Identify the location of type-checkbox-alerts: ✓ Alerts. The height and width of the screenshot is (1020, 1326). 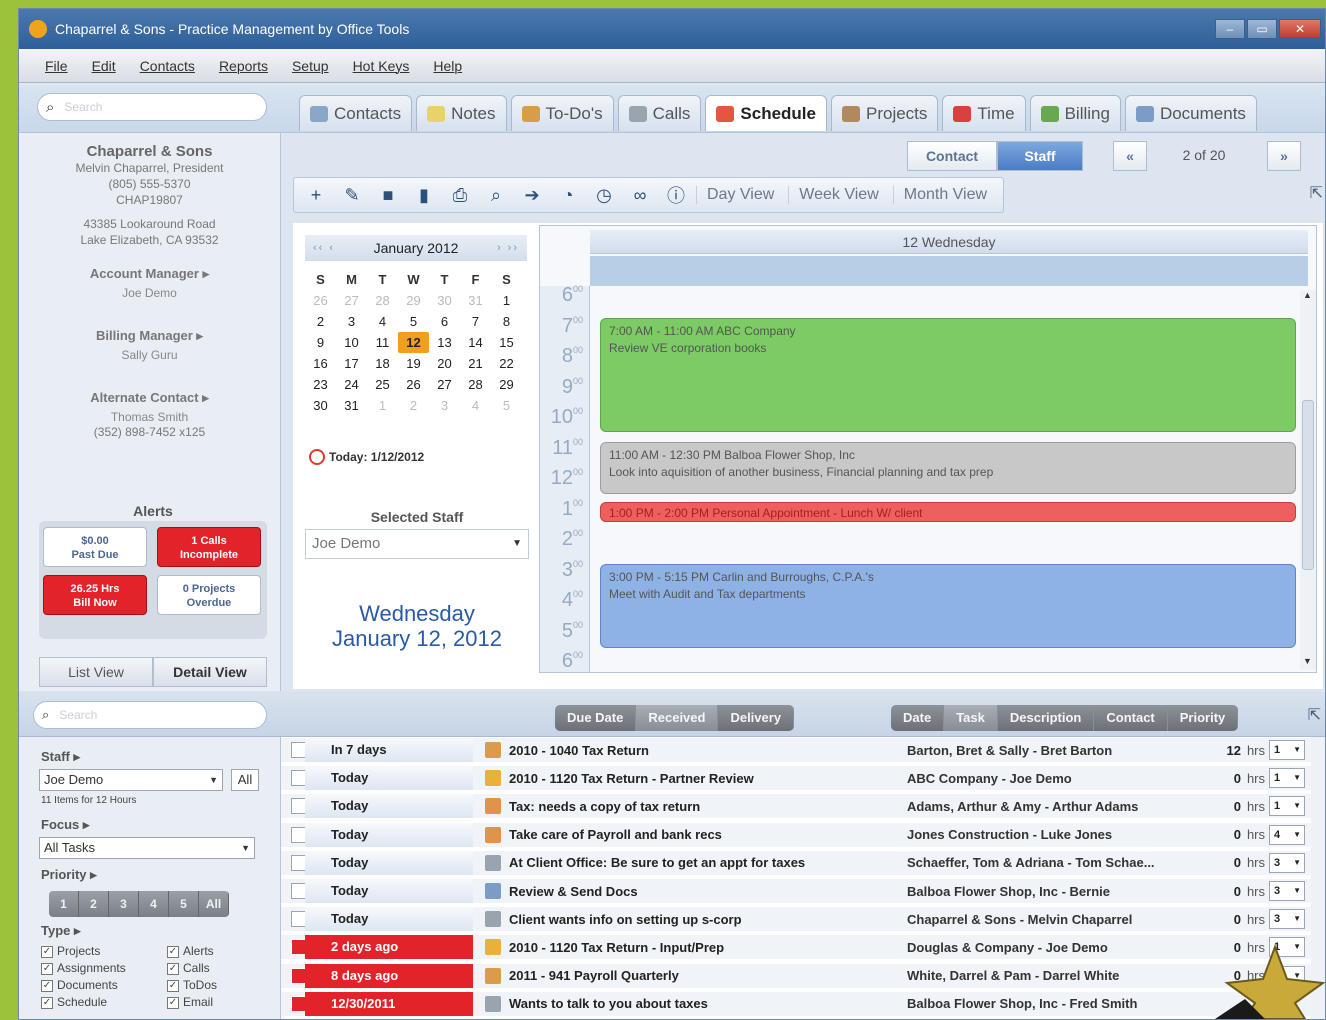
(212, 951).